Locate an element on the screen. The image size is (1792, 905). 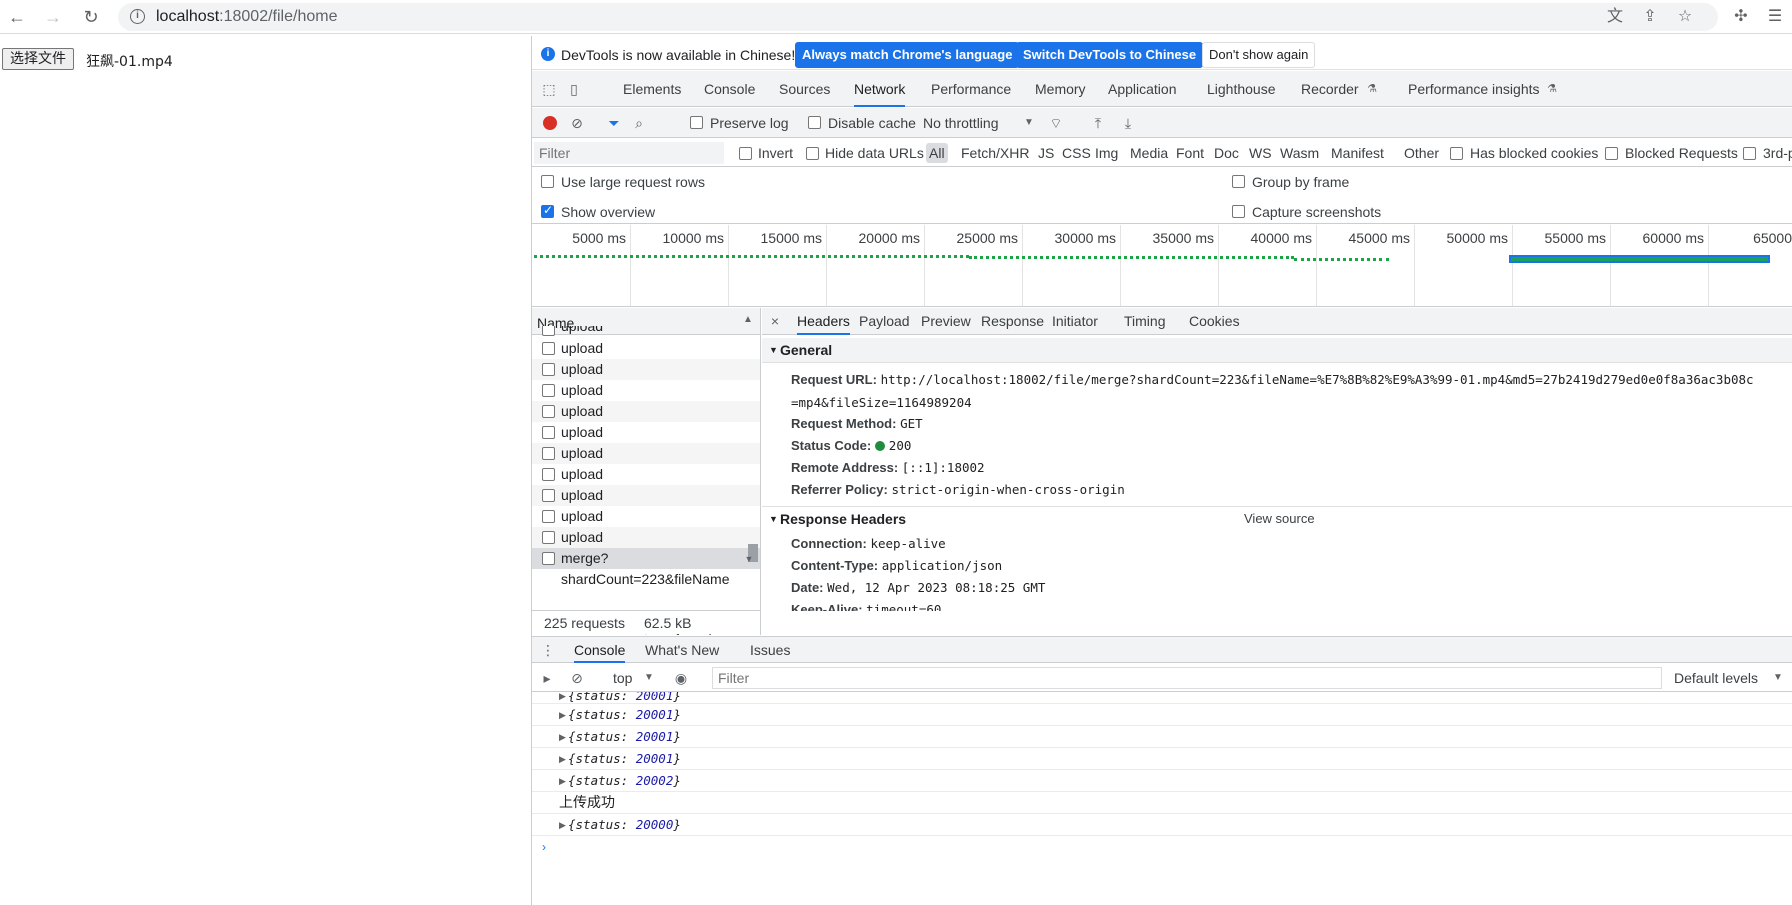
filter-icon: ⏷ is located at coordinates (614, 123).